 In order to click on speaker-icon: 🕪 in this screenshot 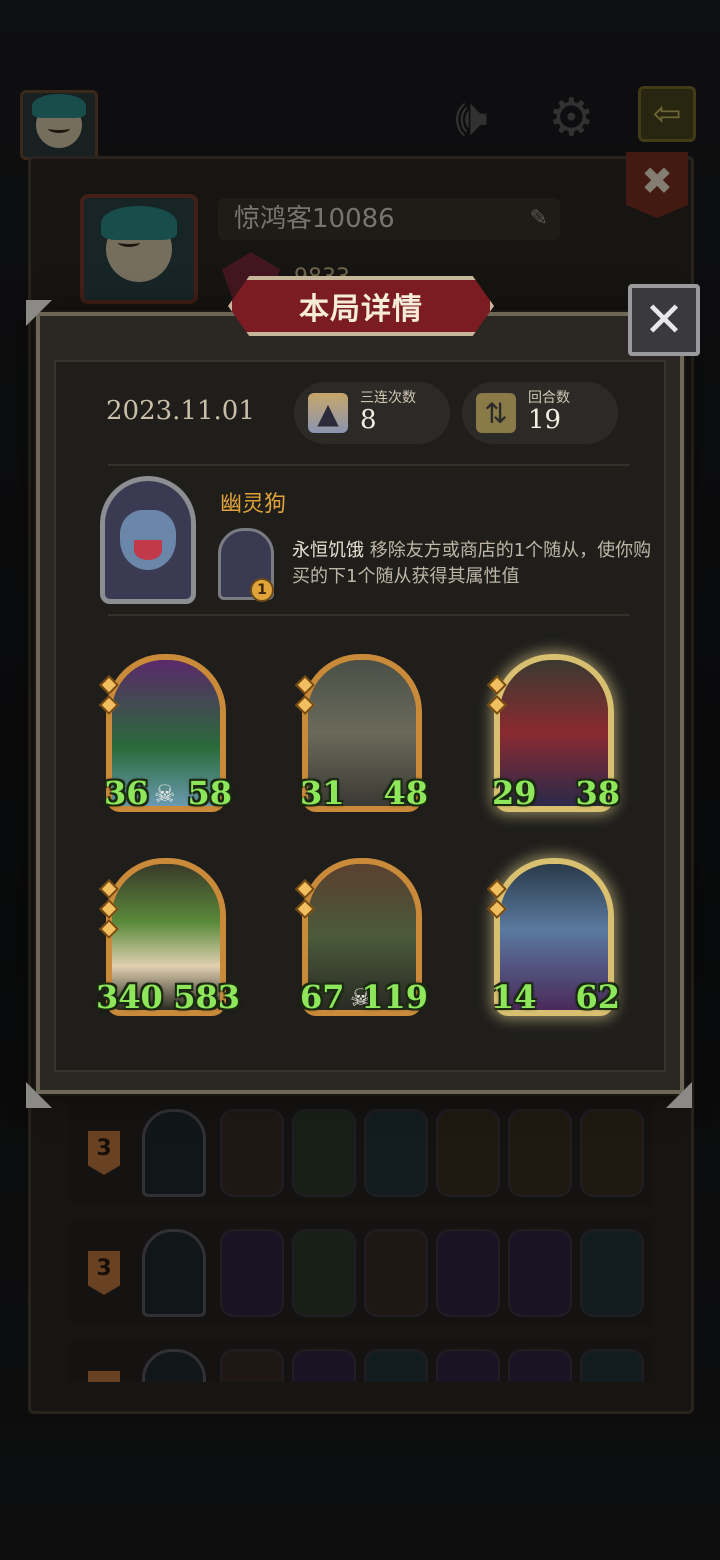, I will do `click(471, 118)`.